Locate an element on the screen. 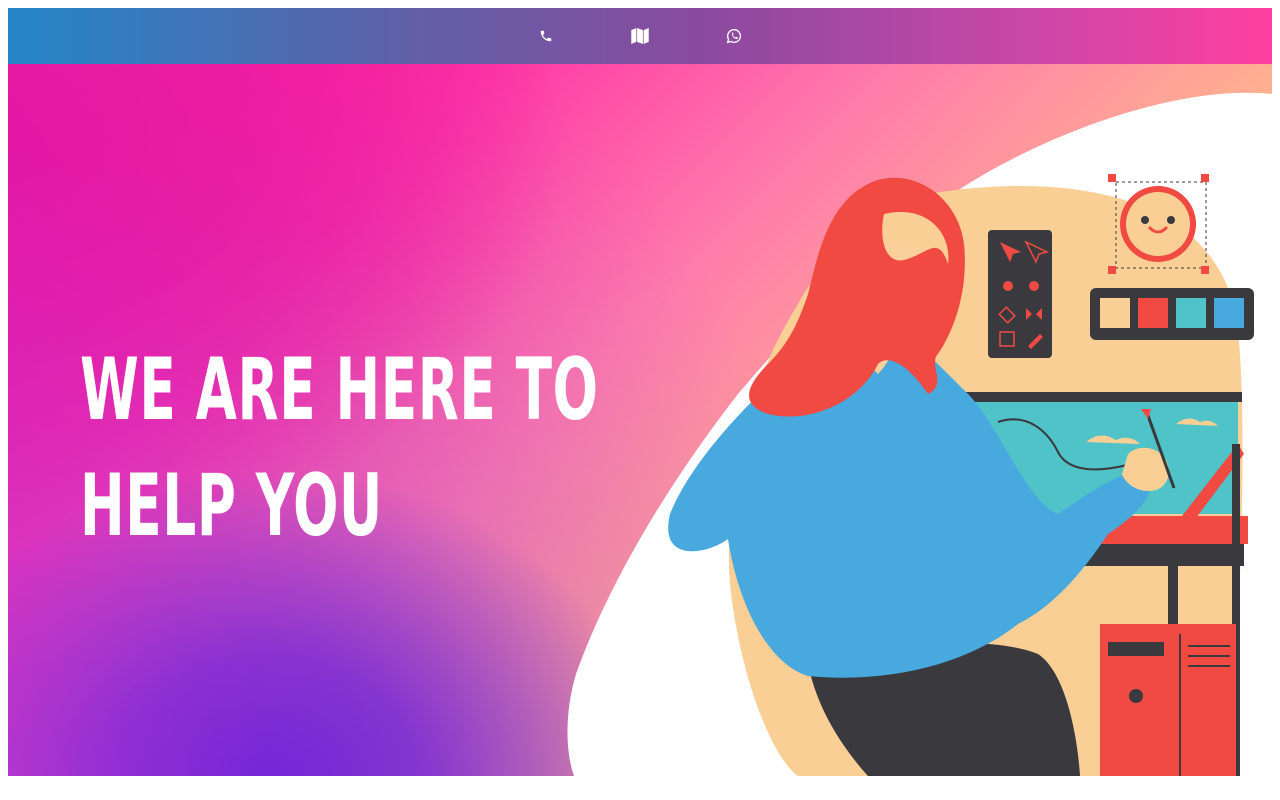 This screenshot has height=800, width=1280. top-contact-bar is located at coordinates (640, 36).